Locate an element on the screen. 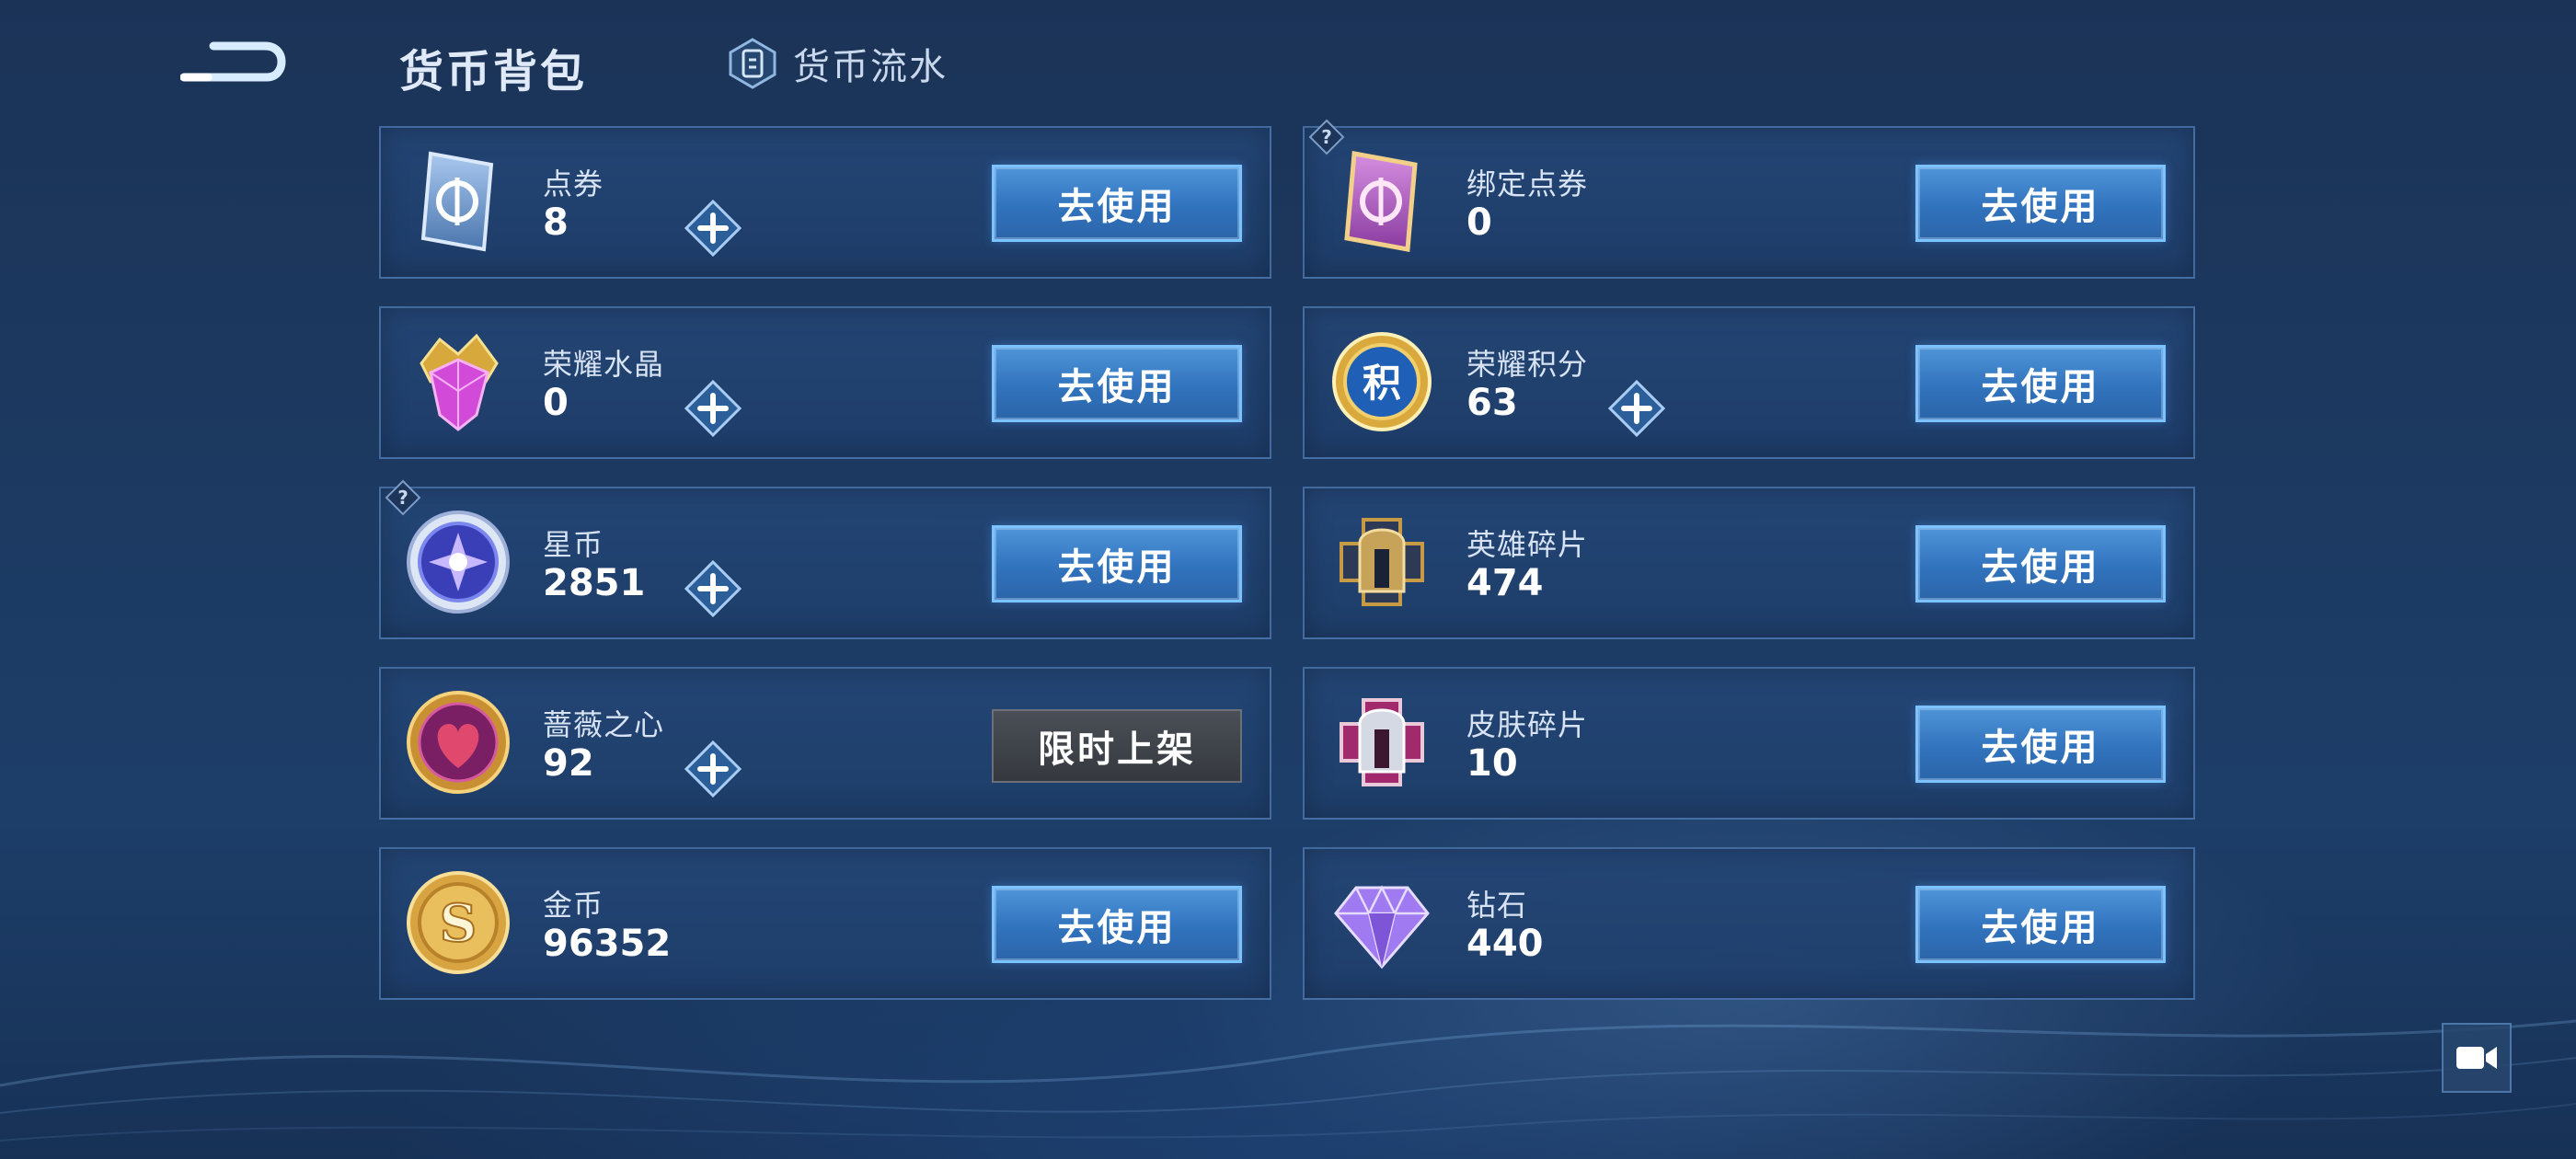  currency-name: 金币 is located at coordinates (573, 905).